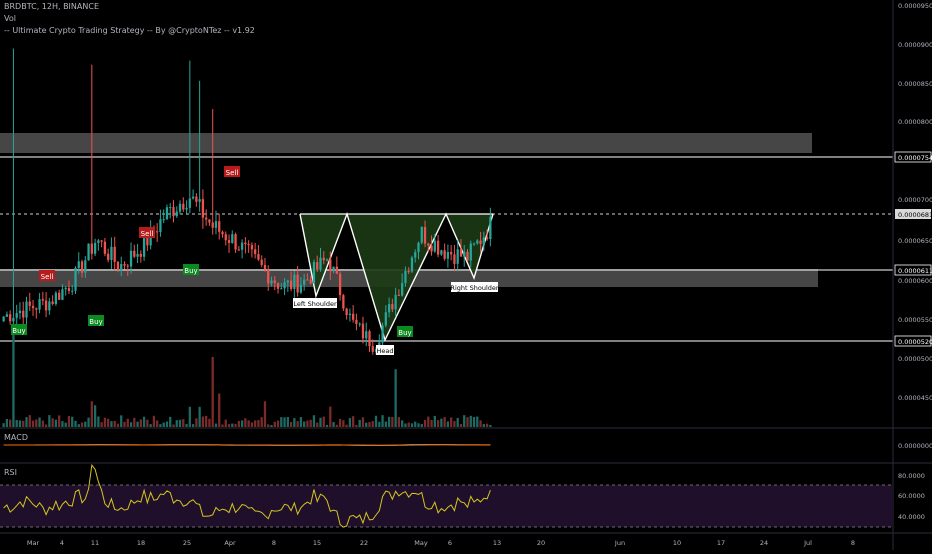 This screenshot has height=554, width=932. What do you see at coordinates (541, 543) in the screenshot?
I see `time-tick: 20` at bounding box center [541, 543].